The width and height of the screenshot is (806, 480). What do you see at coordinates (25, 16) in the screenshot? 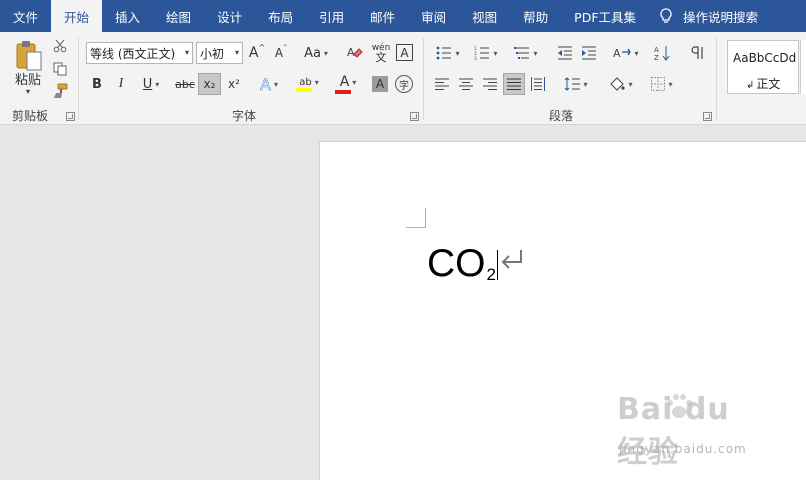
I see `tab-file: 文件` at bounding box center [25, 16].